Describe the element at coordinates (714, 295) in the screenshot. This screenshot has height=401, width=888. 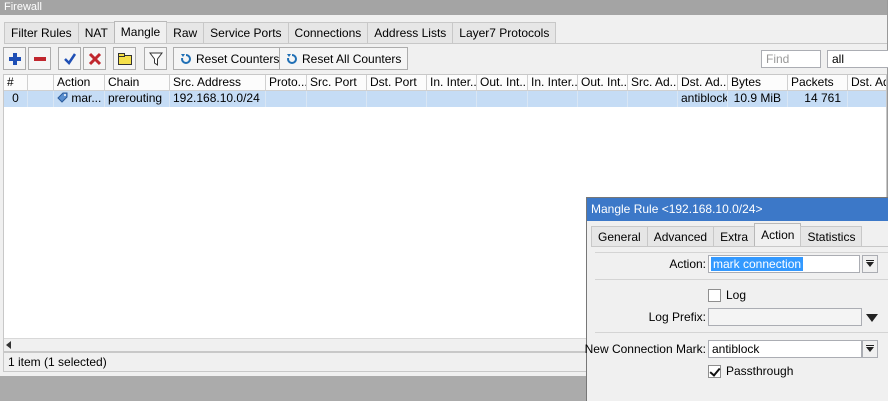
I see `log-checkbox` at that location.